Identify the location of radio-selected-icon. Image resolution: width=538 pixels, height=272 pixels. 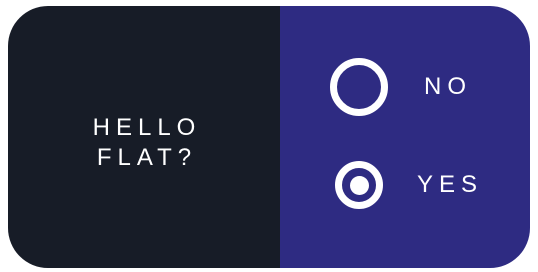
(359, 185).